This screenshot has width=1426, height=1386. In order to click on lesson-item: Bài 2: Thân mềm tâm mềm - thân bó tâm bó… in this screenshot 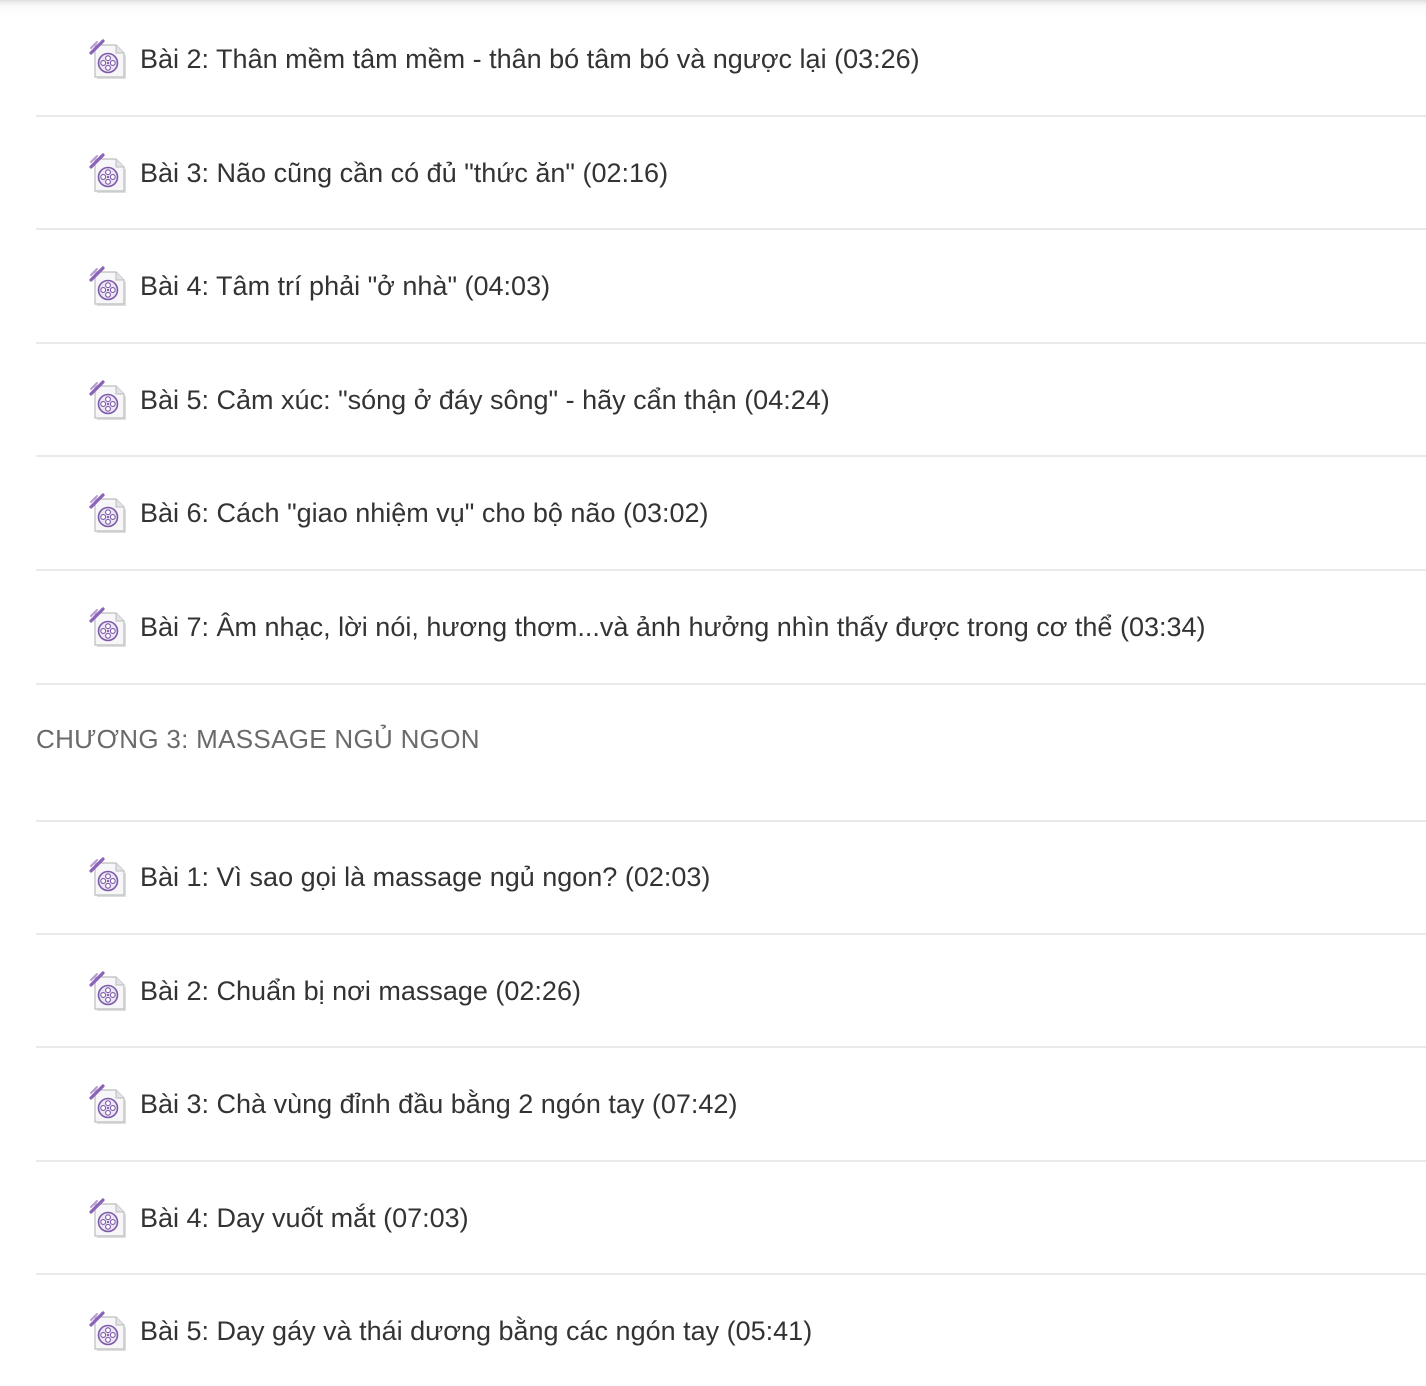, I will do `click(731, 60)`.